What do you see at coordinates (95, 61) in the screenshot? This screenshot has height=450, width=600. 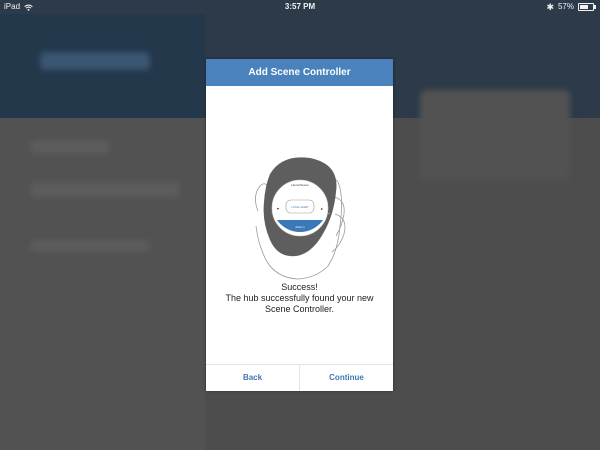 I see `background-title-blur` at bounding box center [95, 61].